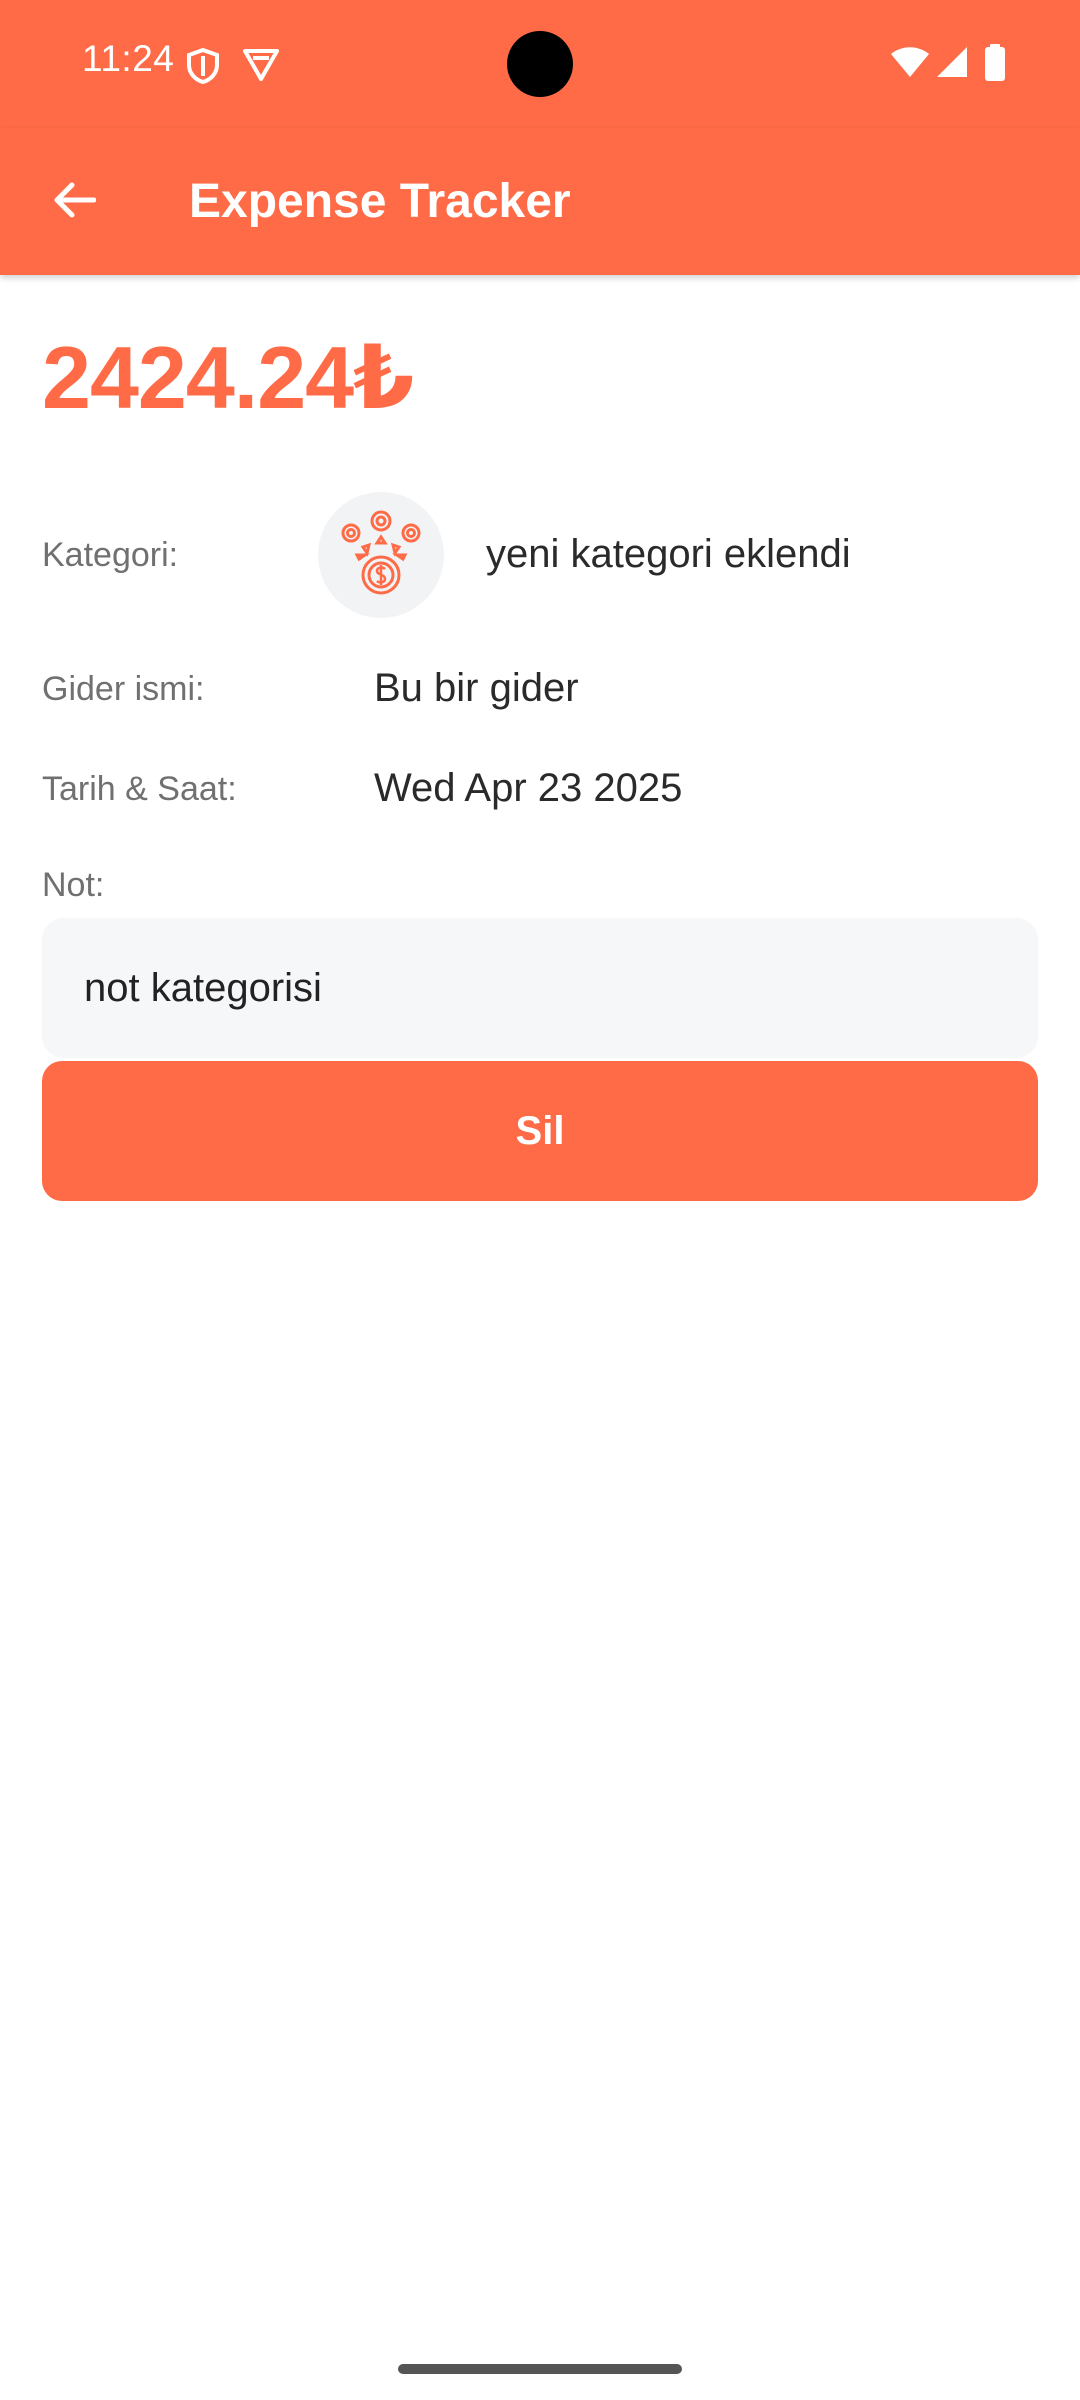  Describe the element at coordinates (110, 555) in the screenshot. I see `category-label: Kategori:` at that location.